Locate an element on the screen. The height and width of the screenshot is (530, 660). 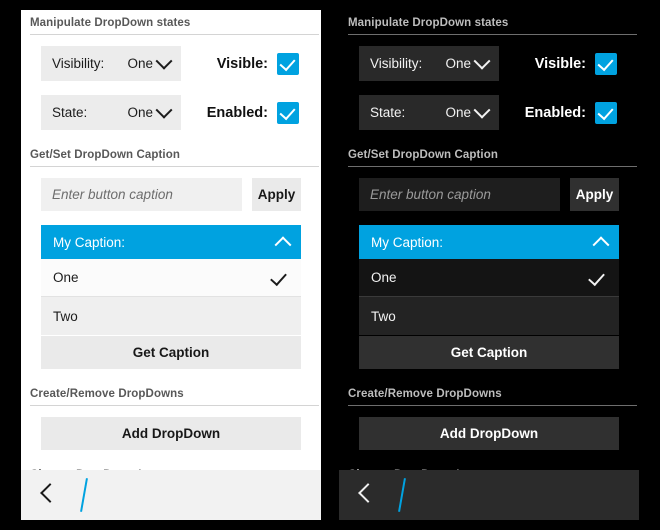
dropdown-item-label: Two is located at coordinates (65, 316).